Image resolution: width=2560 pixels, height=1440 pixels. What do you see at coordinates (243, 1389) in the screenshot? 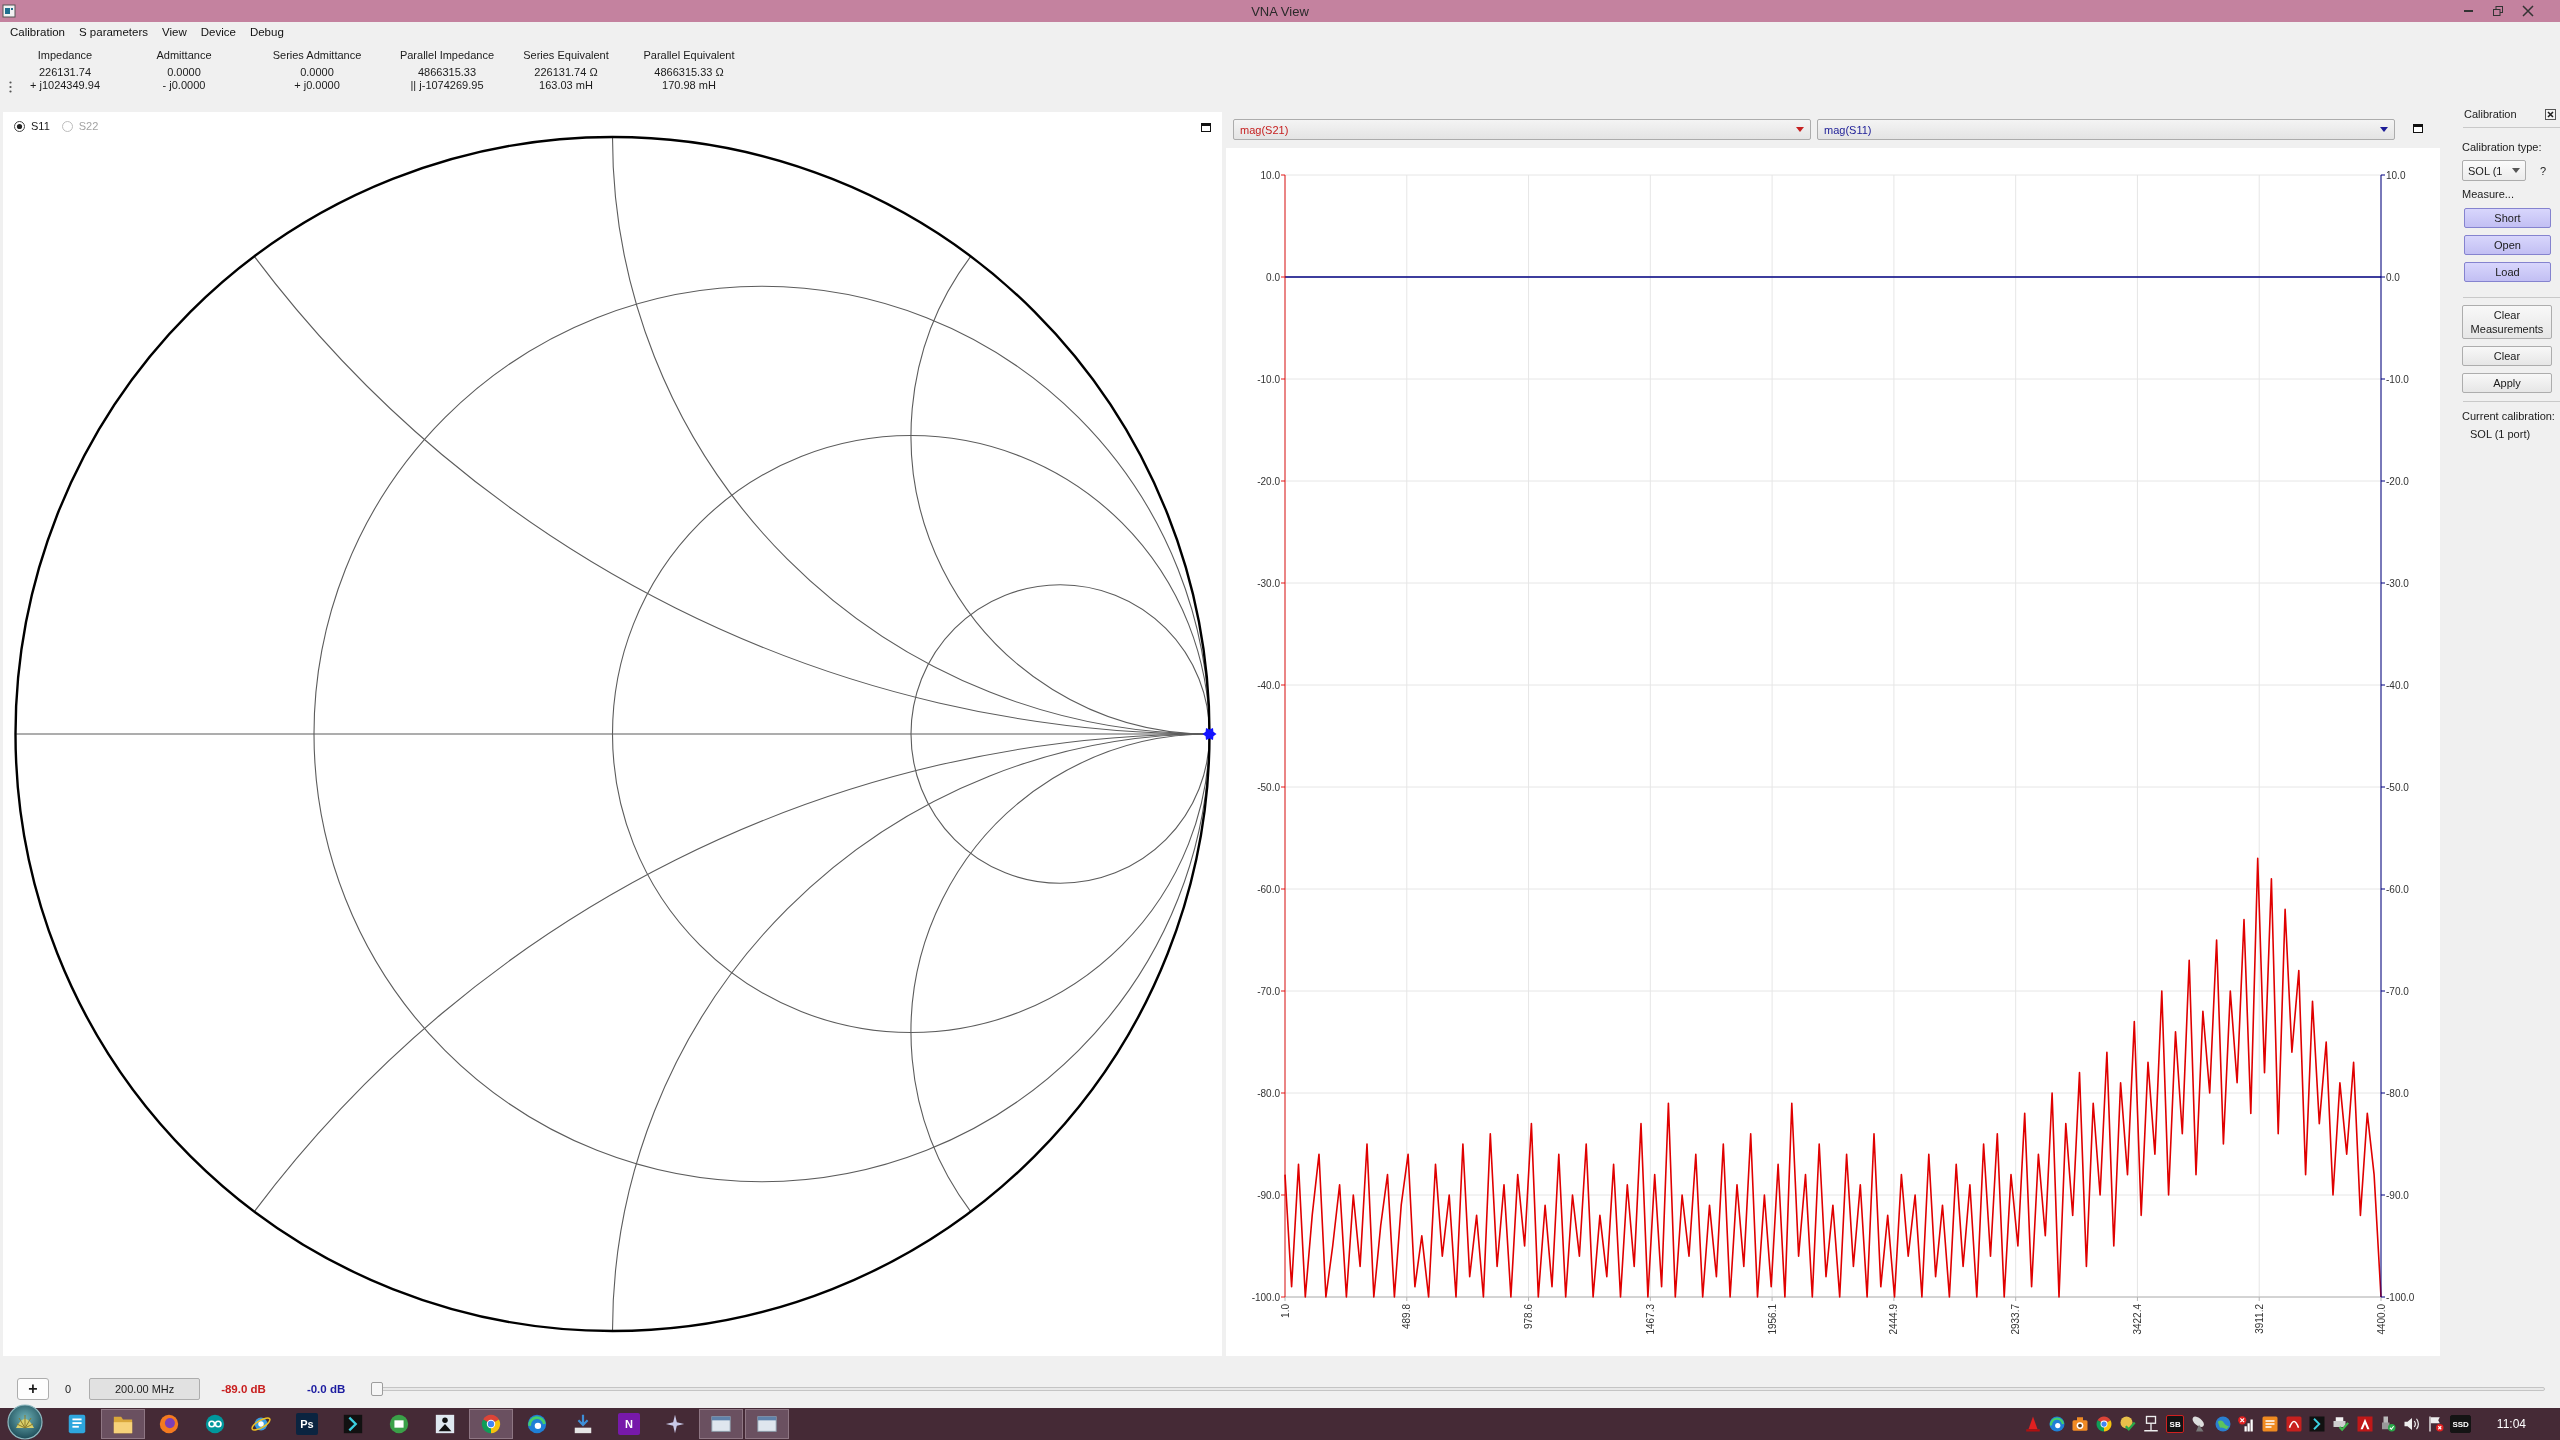
I see `trace-reading: -89.0 dB` at bounding box center [243, 1389].